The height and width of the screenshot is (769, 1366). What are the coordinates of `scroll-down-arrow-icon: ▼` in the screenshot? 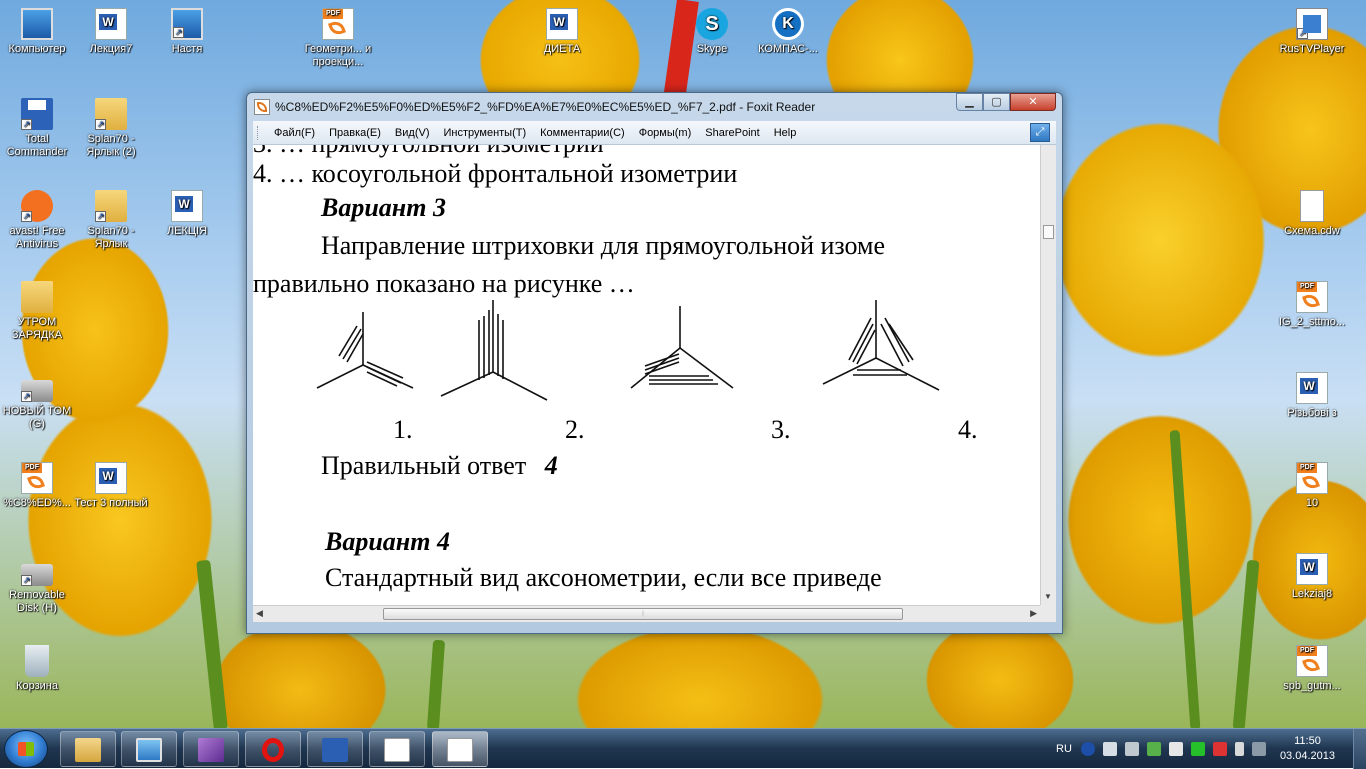 It's located at (1048, 596).